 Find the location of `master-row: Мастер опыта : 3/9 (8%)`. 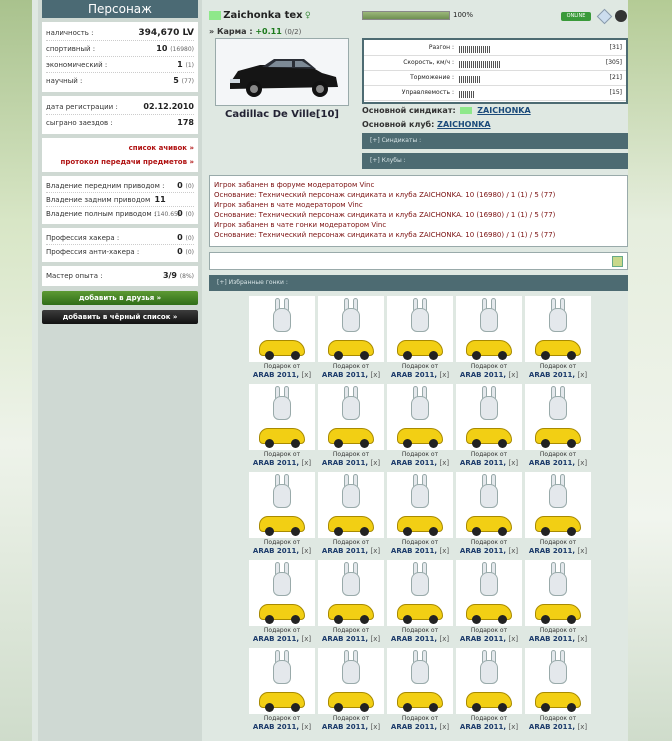

master-row: Мастер опыта : 3/9 (8%) is located at coordinates (120, 276).